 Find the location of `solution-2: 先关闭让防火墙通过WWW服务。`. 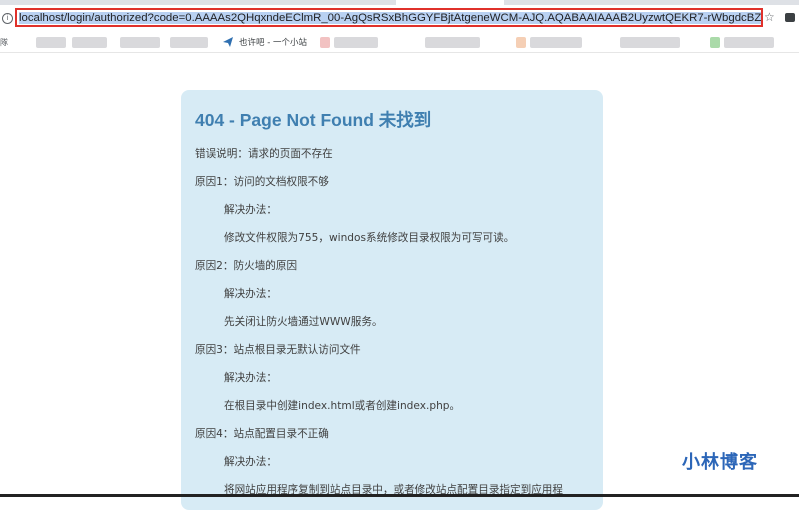

solution-2: 先关闭让防火墙通过WWW服务。 is located at coordinates (303, 322).